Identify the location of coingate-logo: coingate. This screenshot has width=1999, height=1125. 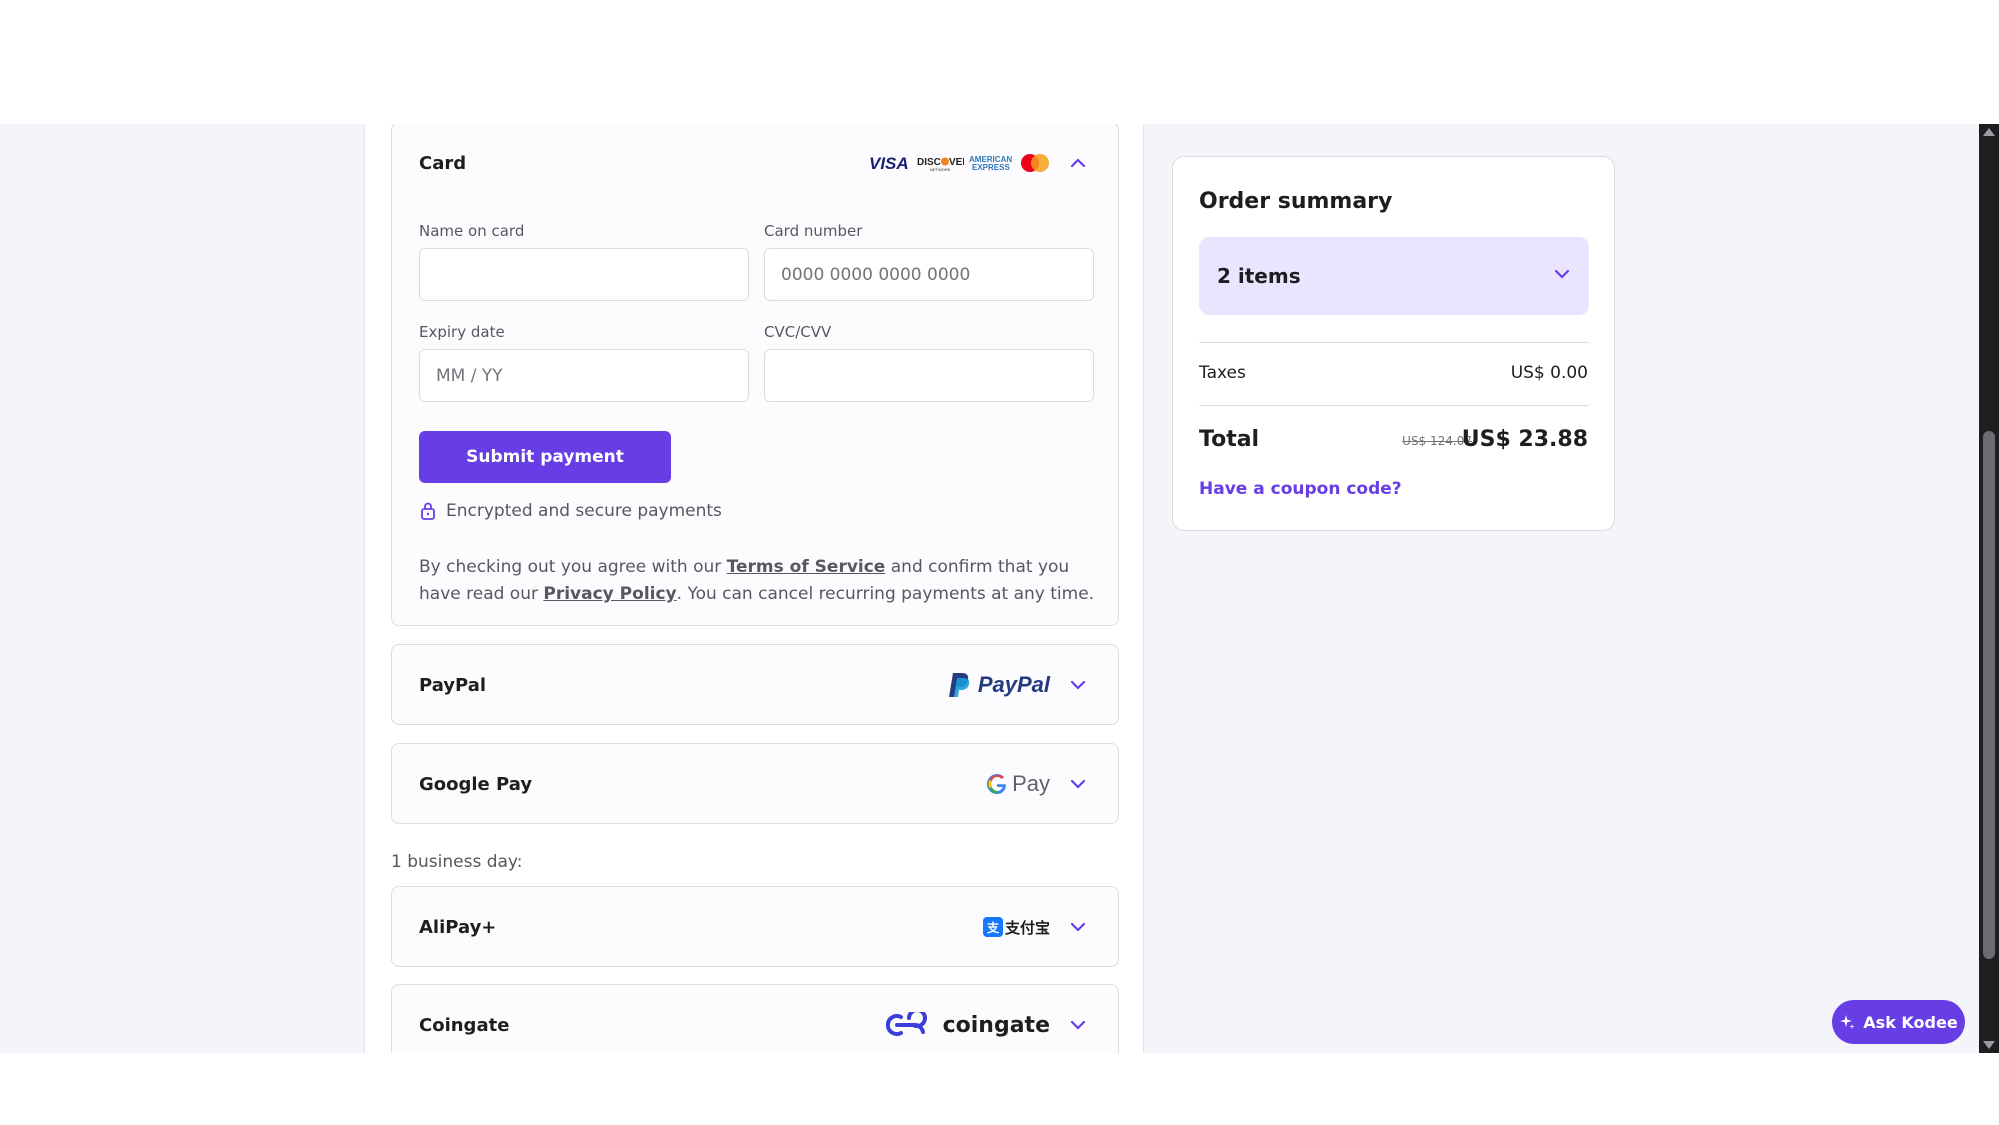
(966, 1025).